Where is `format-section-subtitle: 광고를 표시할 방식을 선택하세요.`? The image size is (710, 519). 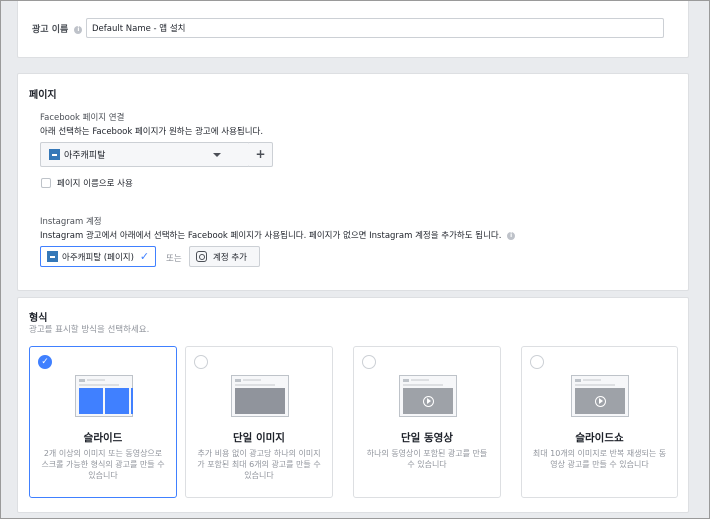
format-section-subtitle: 광고를 표시할 방식을 선택하세요. is located at coordinates (89, 330).